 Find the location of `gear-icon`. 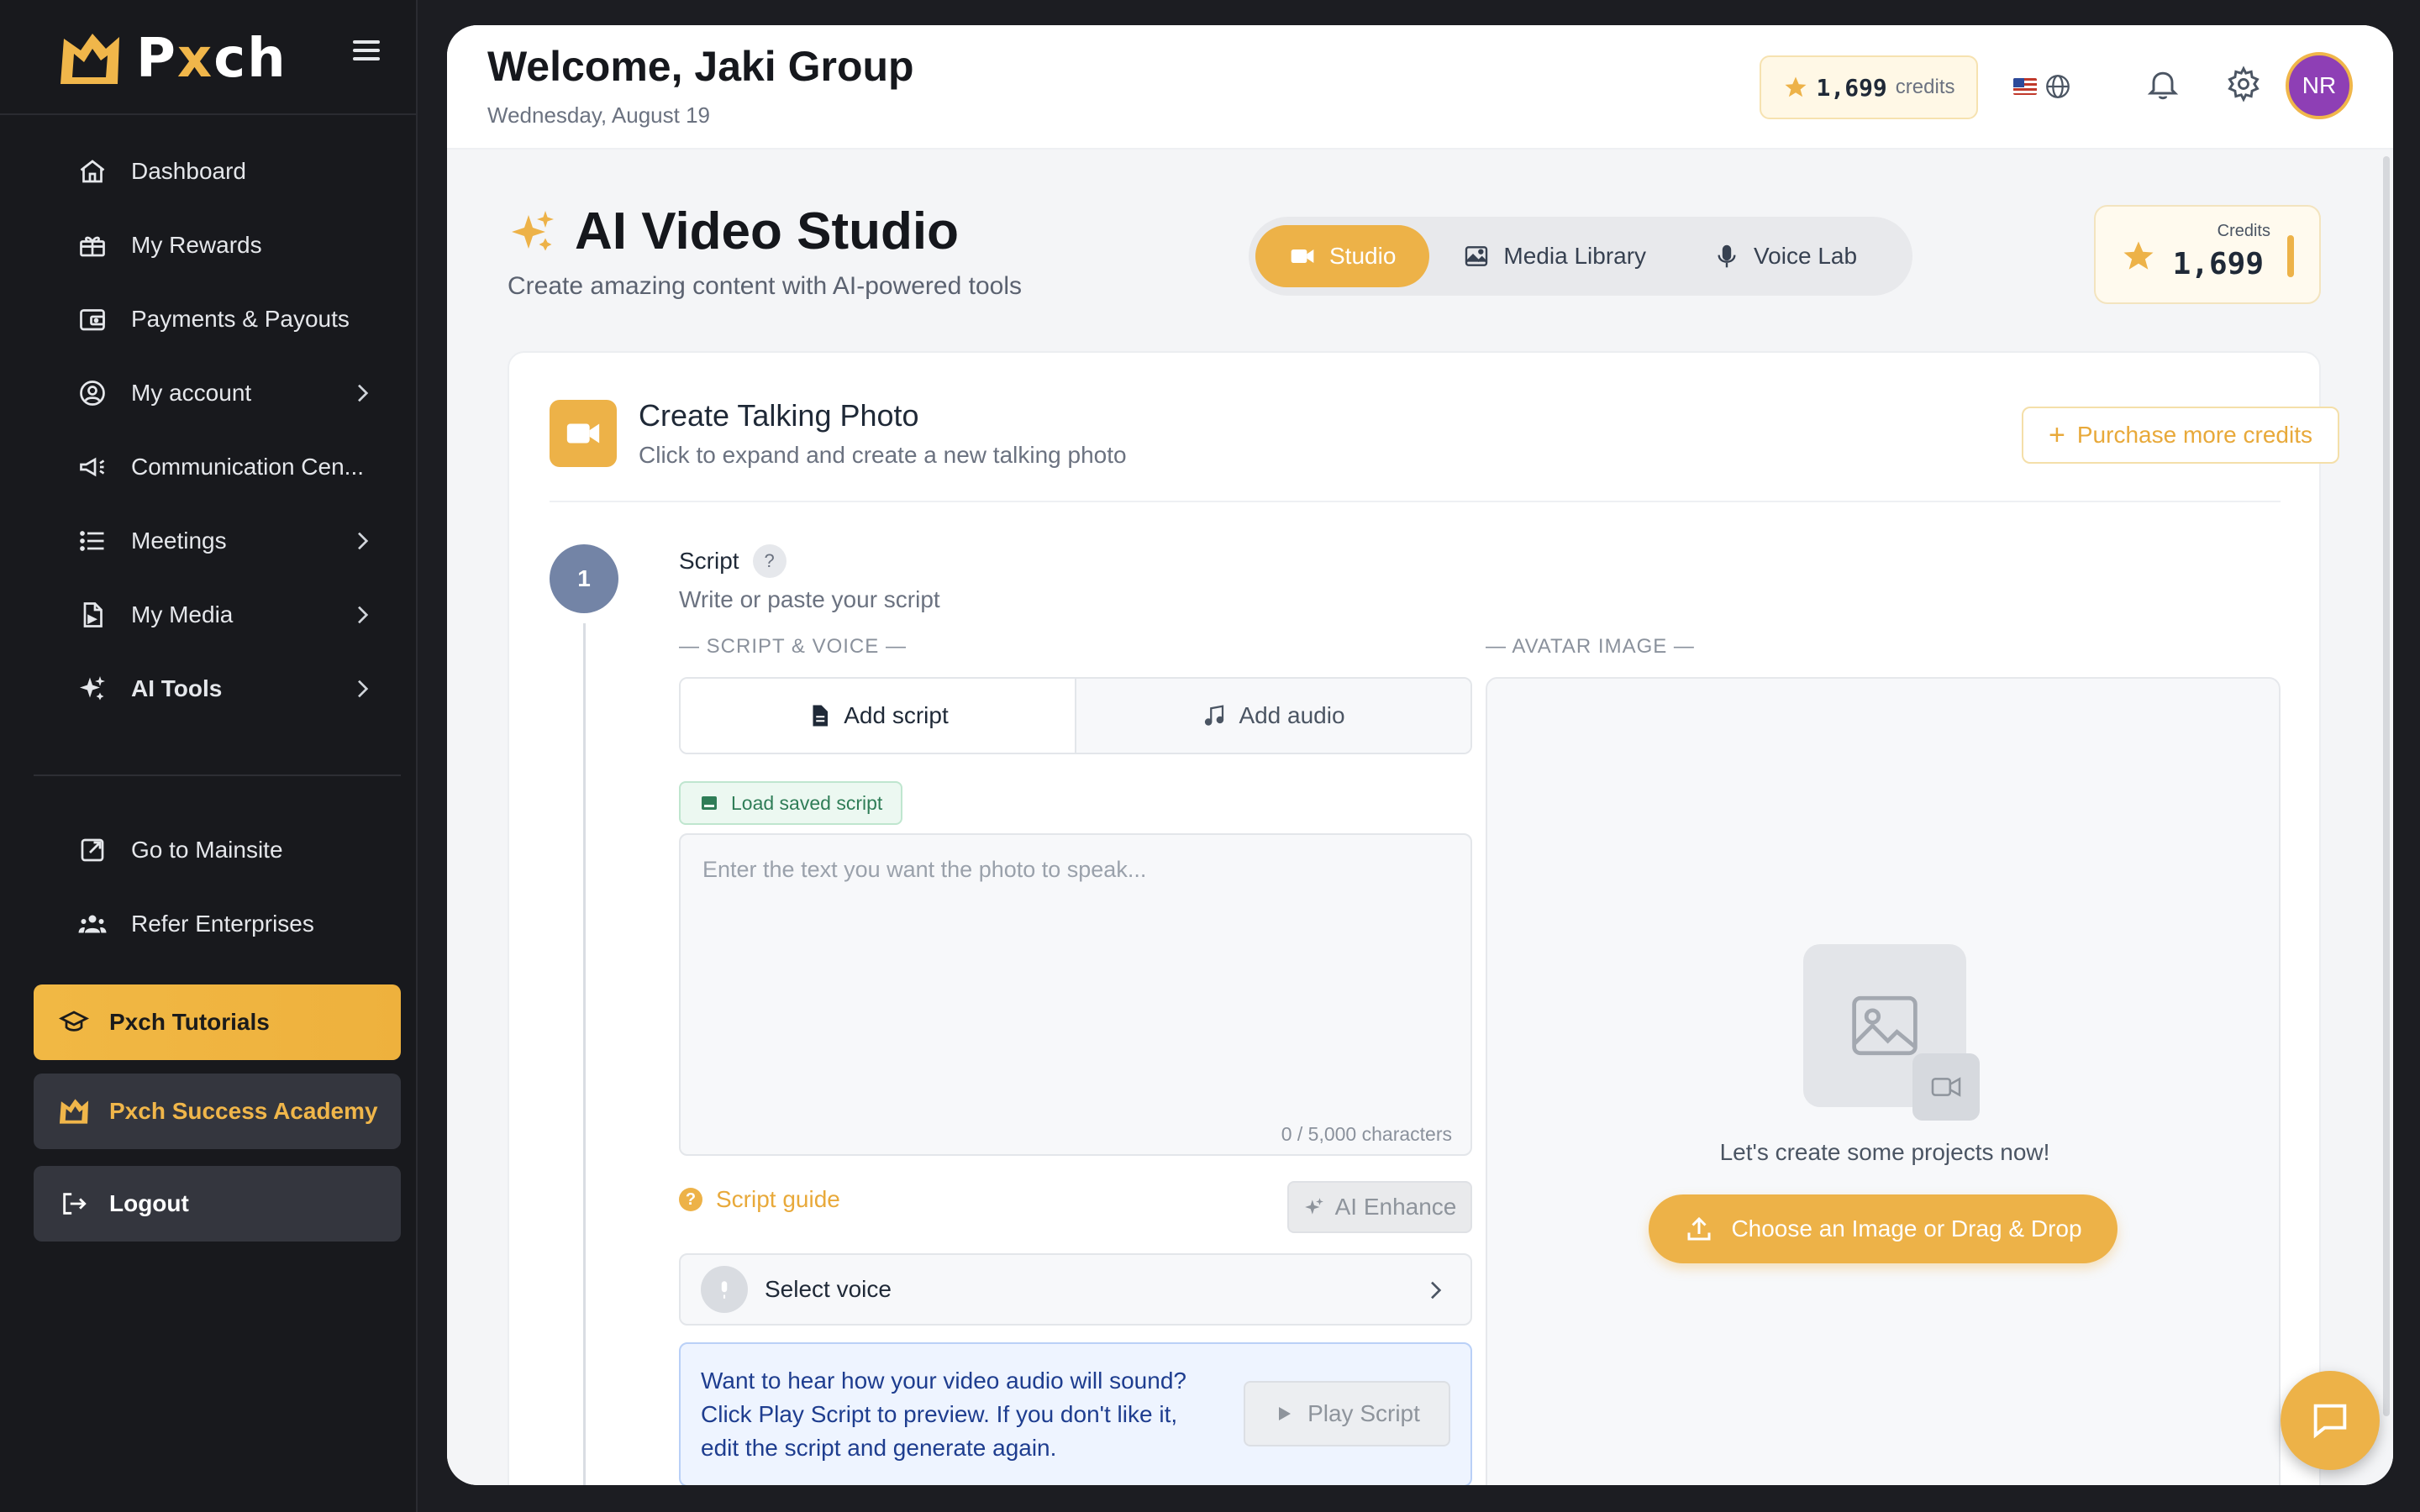

gear-icon is located at coordinates (2243, 84).